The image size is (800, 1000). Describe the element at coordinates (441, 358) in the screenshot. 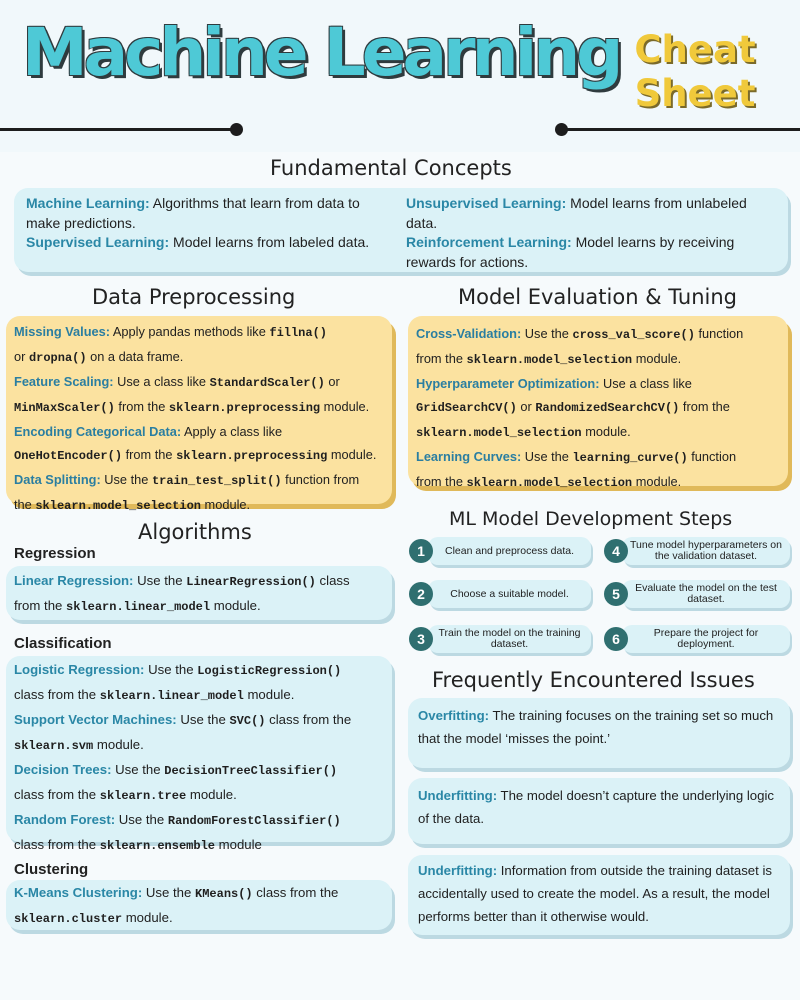

I see `cross-validation-from: from the` at that location.